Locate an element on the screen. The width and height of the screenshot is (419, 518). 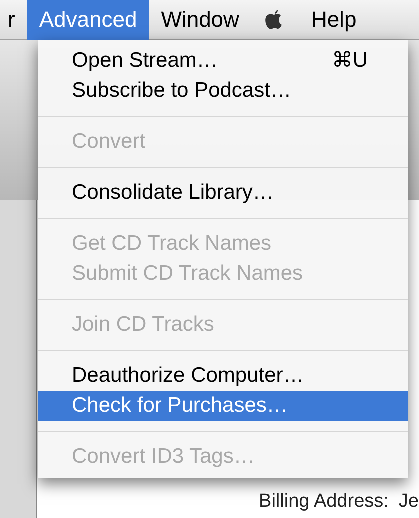
menu-bar-item: Help is located at coordinates (334, 20).